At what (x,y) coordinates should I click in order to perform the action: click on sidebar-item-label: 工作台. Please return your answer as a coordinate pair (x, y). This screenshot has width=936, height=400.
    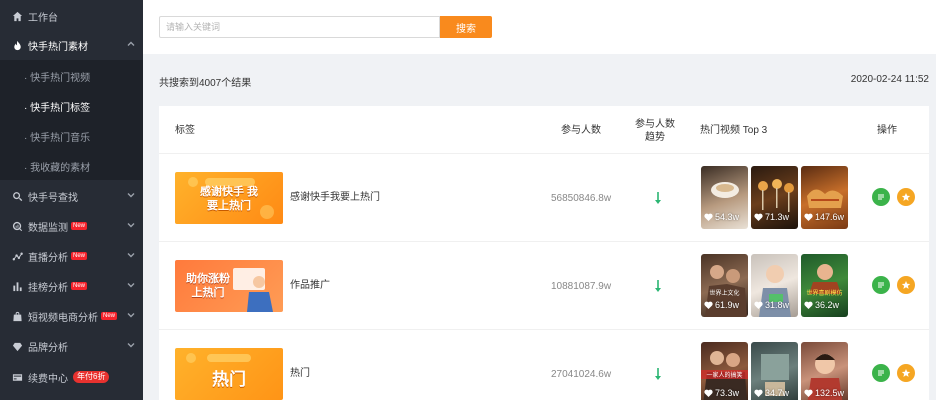
    Looking at the image, I should click on (43, 18).